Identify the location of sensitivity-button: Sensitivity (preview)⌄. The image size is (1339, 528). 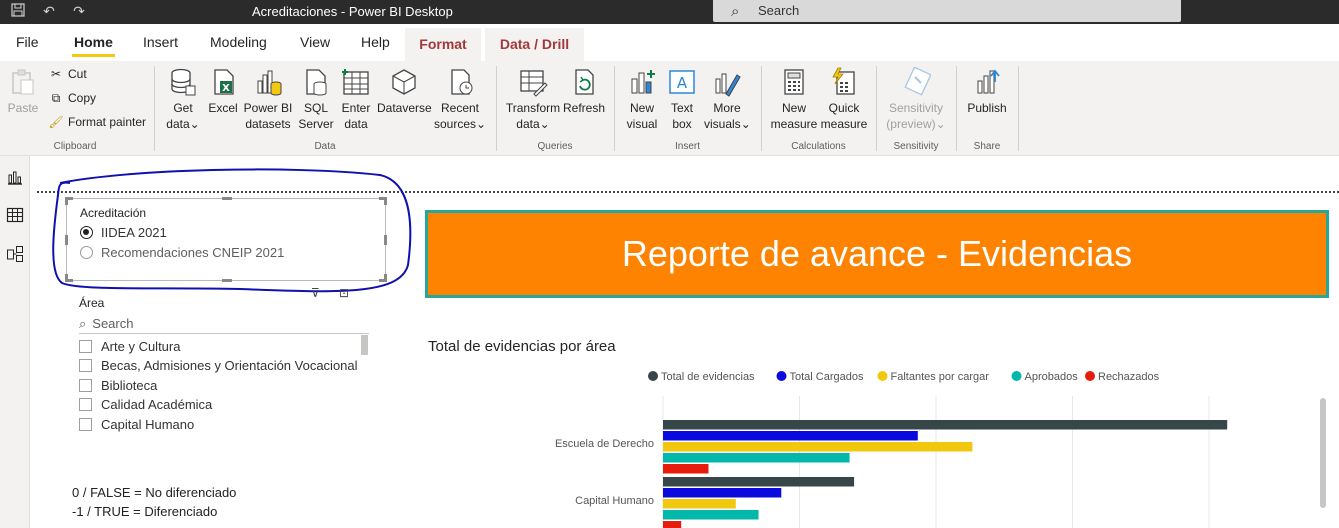
(916, 99).